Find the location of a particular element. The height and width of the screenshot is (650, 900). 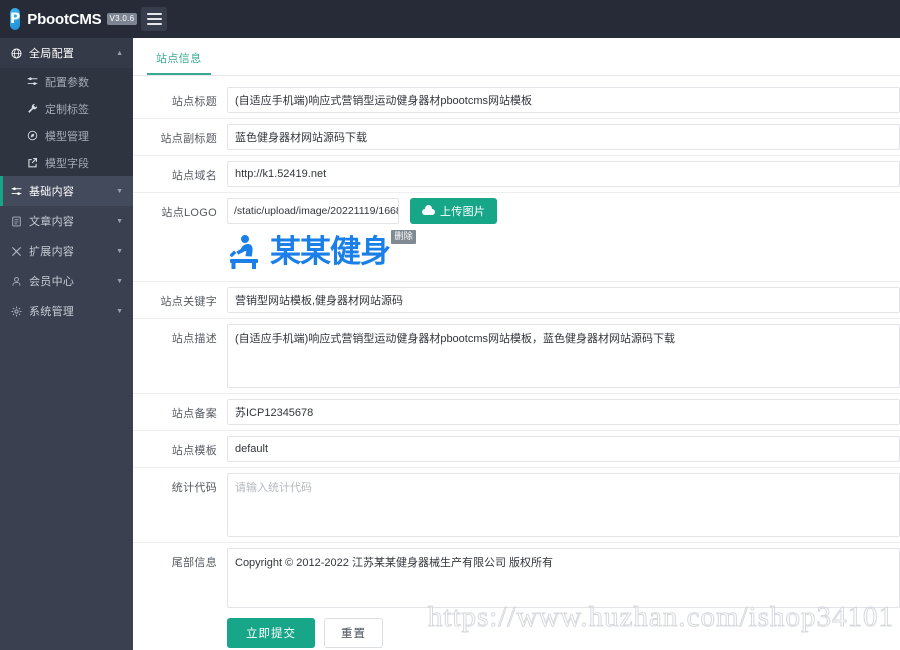

version-badge: V3.0.6 is located at coordinates (122, 19).